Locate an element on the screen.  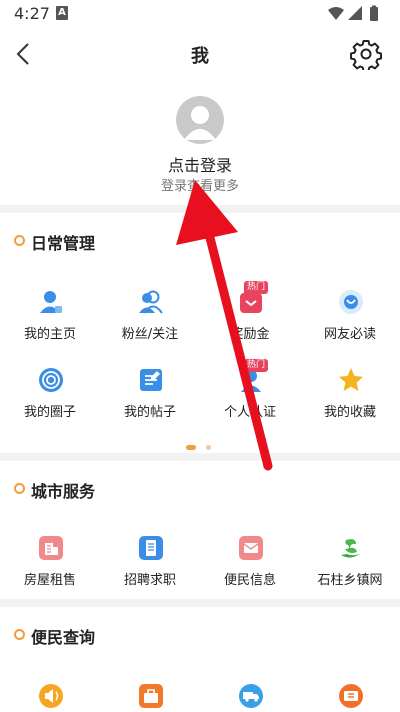
grid-item-must-read: 网友必读 is located at coordinates (350, 321).